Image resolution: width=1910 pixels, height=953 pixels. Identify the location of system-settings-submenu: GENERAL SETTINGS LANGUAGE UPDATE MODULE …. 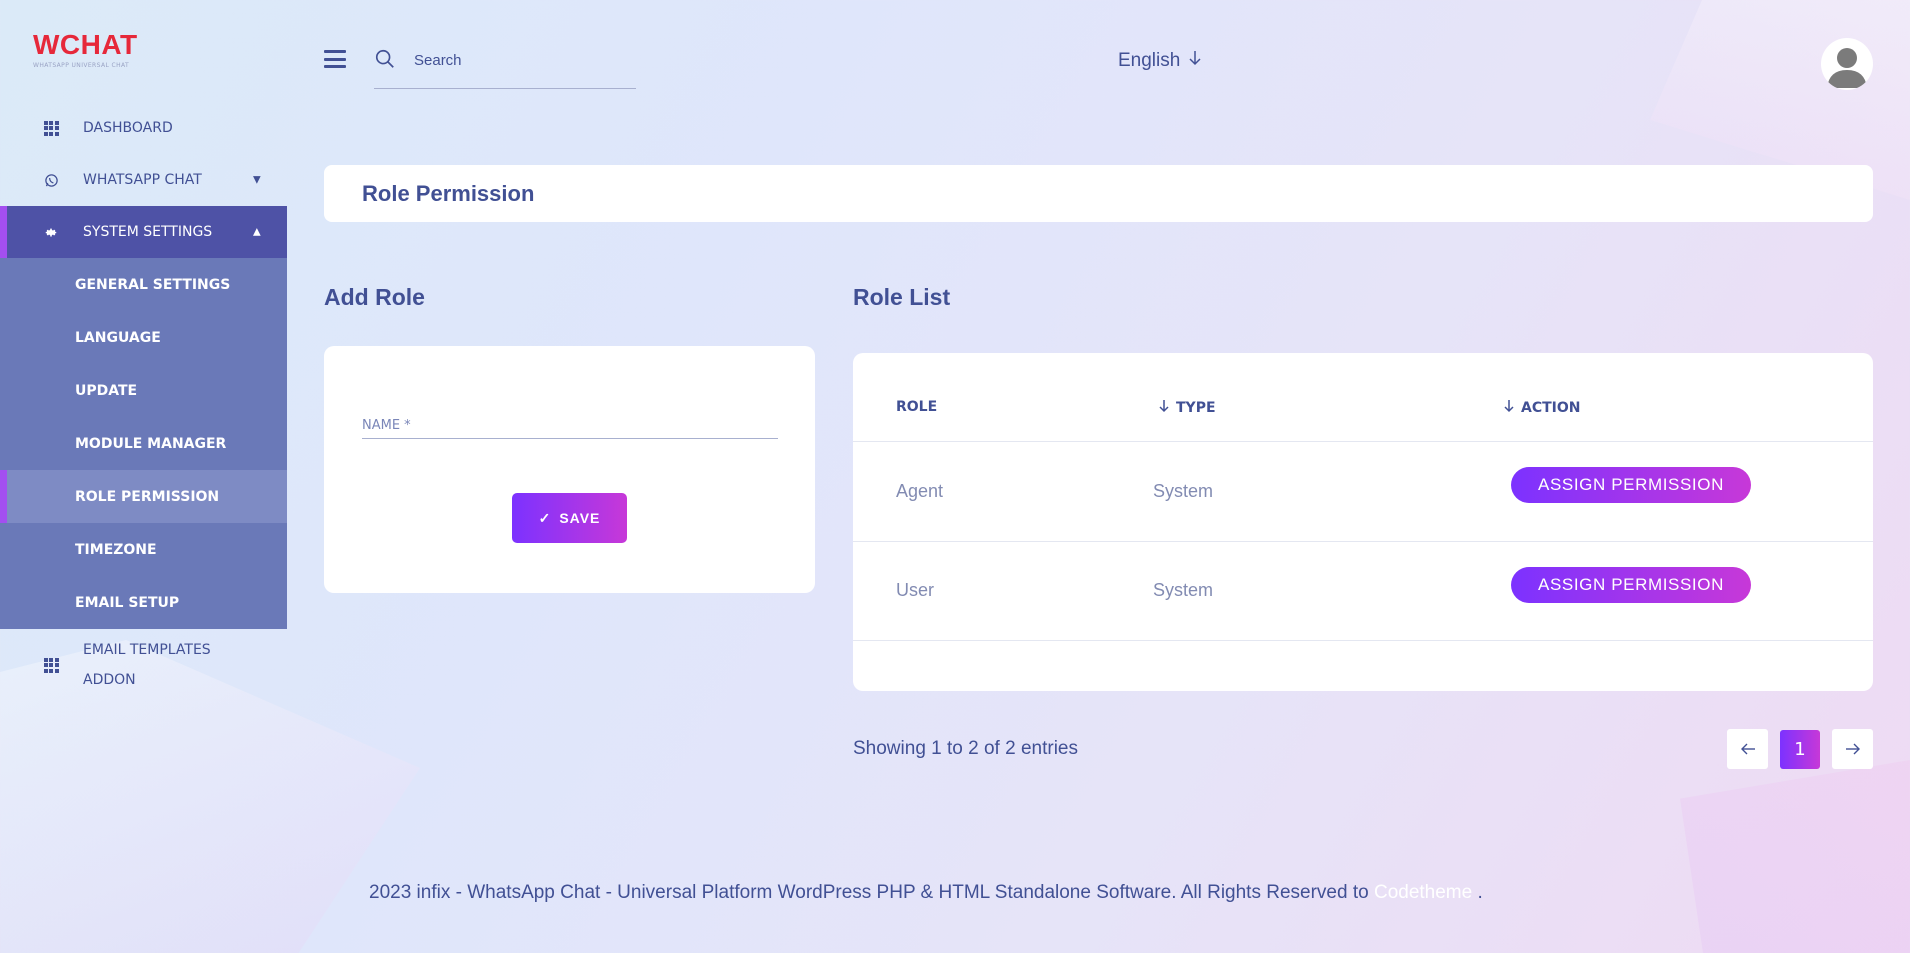
(143, 443).